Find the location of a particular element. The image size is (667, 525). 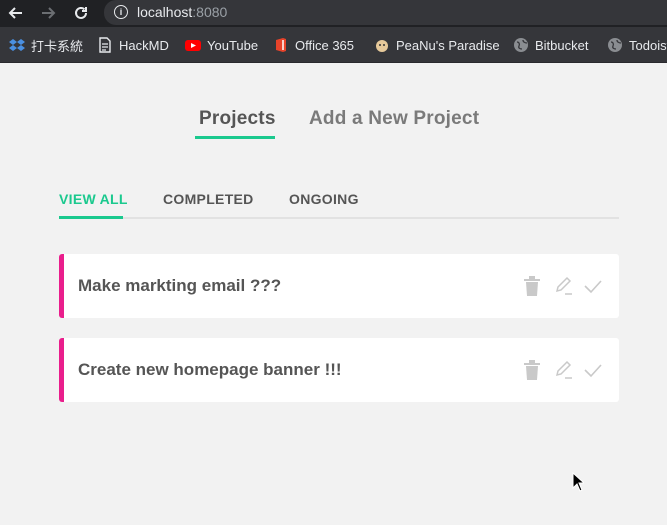

office-icon is located at coordinates (281, 45).